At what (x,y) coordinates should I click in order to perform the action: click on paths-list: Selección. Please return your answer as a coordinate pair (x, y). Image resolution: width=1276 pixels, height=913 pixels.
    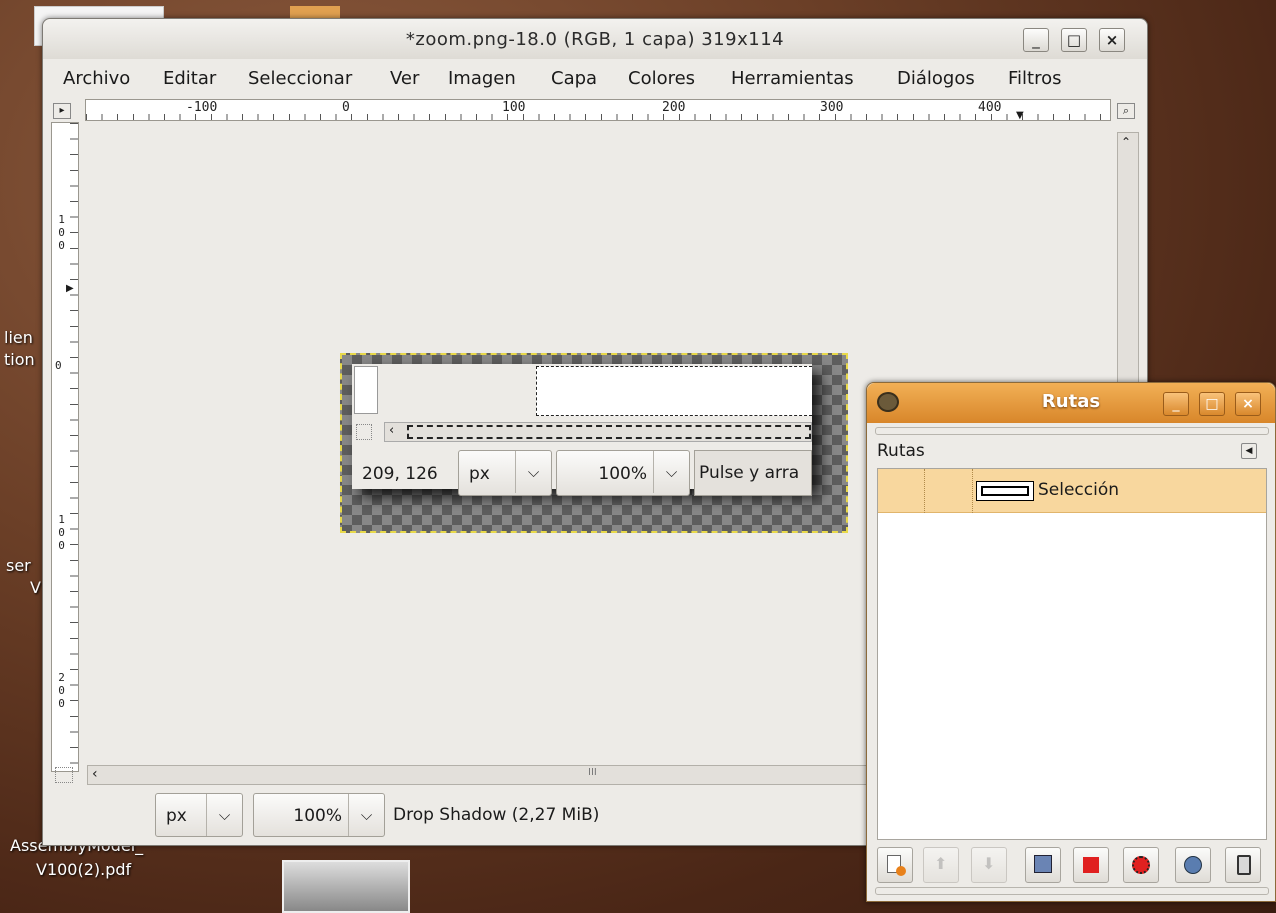
    Looking at the image, I should click on (1072, 654).